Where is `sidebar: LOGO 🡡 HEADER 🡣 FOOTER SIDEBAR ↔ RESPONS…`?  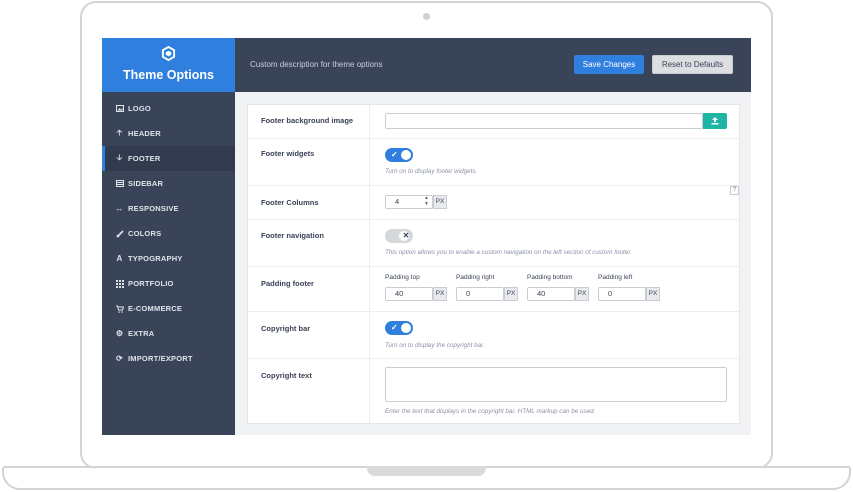
sidebar: LOGO 🡡 HEADER 🡣 FOOTER SIDEBAR ↔ RESPONS… is located at coordinates (168, 263).